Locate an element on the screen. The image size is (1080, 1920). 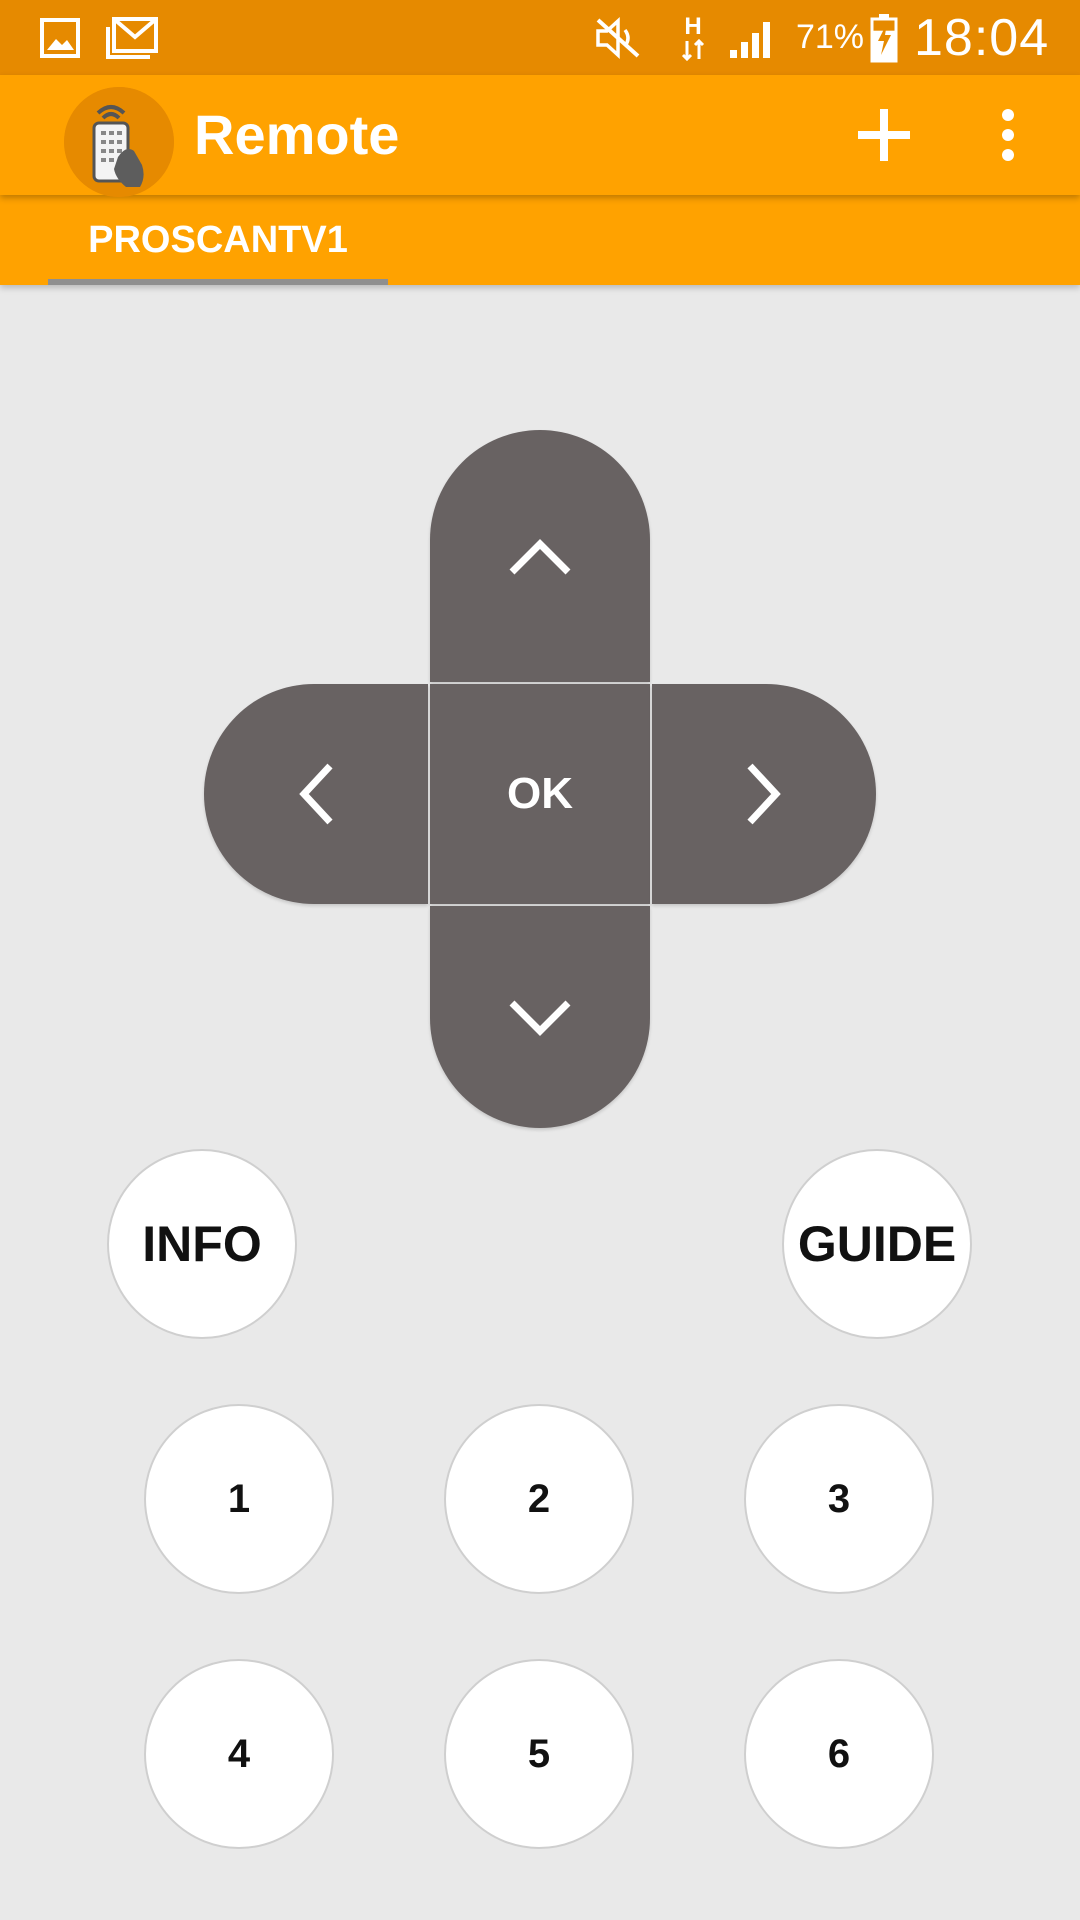
volume-mute-icon is located at coordinates (618, 37).